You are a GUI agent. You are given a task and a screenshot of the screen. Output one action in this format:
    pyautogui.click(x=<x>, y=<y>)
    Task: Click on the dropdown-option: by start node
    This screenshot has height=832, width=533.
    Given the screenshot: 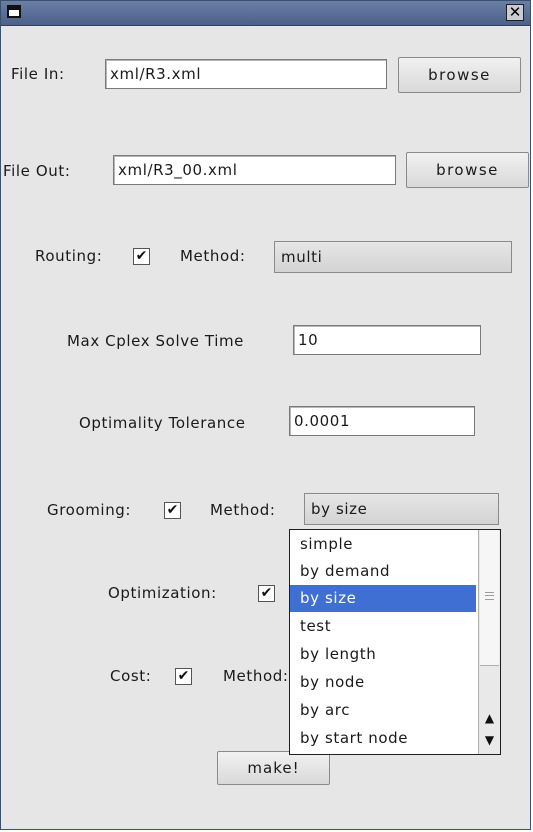 What is the action you would take?
    pyautogui.click(x=383, y=738)
    